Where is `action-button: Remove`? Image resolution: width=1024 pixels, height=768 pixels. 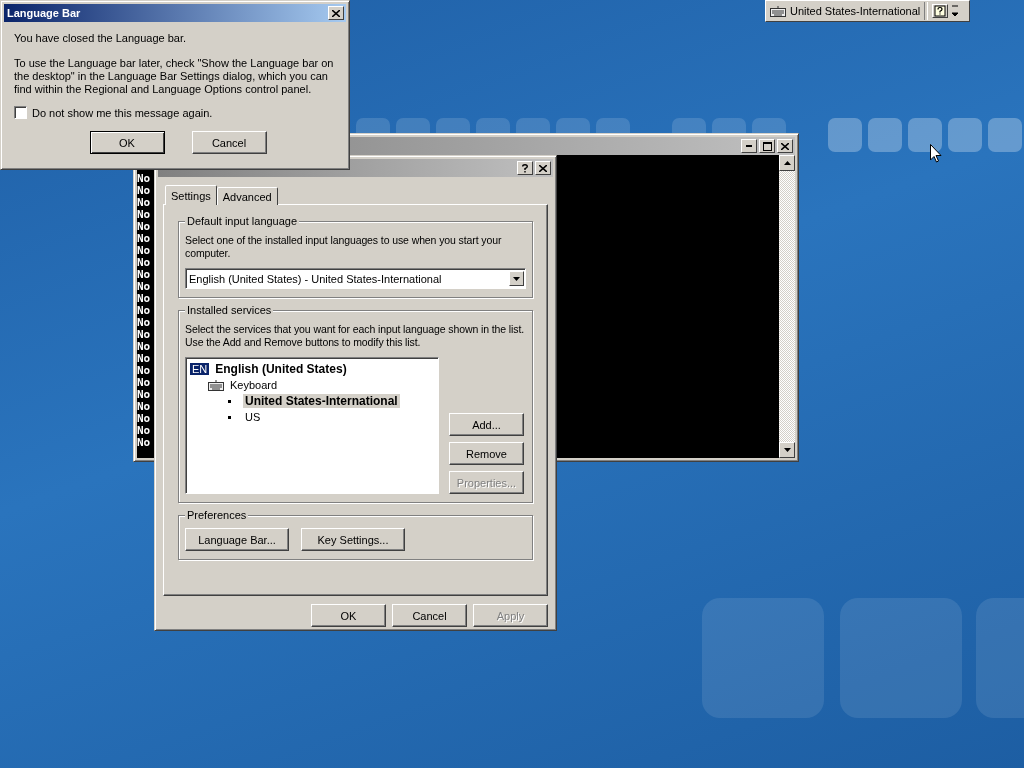
action-button: Remove is located at coordinates (486, 453).